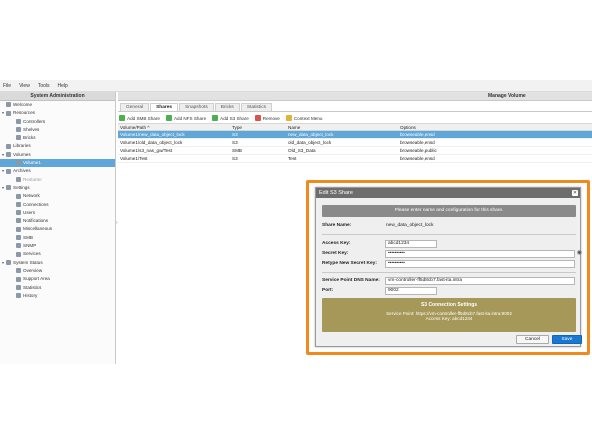 This screenshot has width=592, height=444. I want to click on bell-icon, so click(18, 221).